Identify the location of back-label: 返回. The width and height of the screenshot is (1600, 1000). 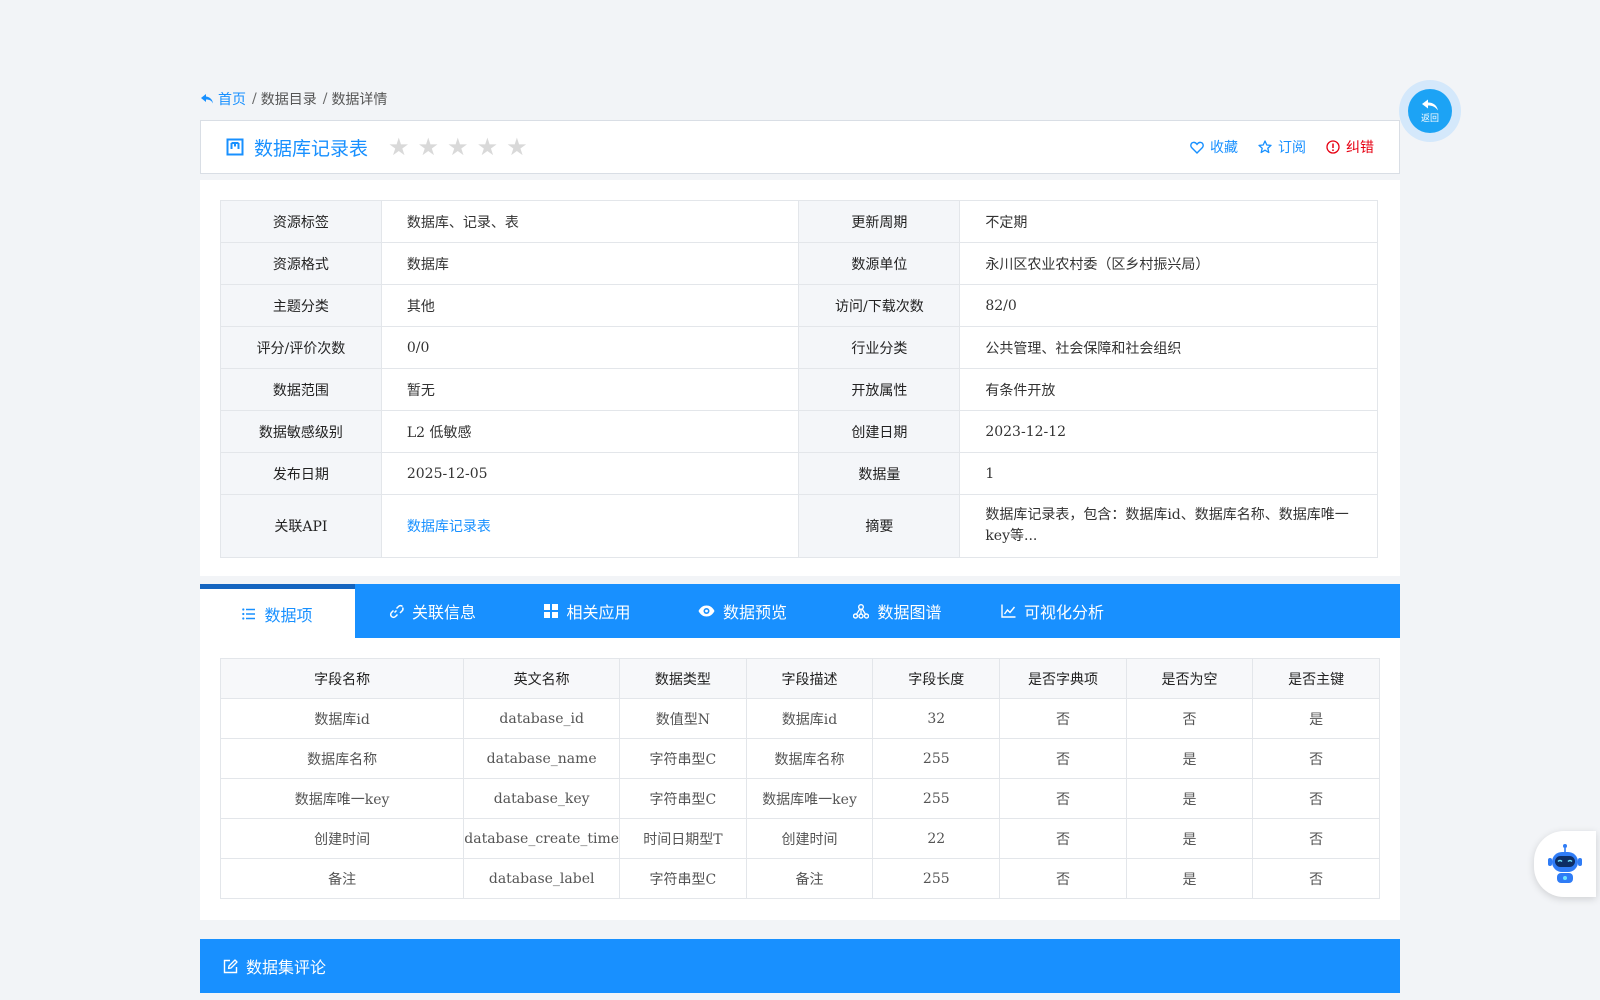
(1429, 118).